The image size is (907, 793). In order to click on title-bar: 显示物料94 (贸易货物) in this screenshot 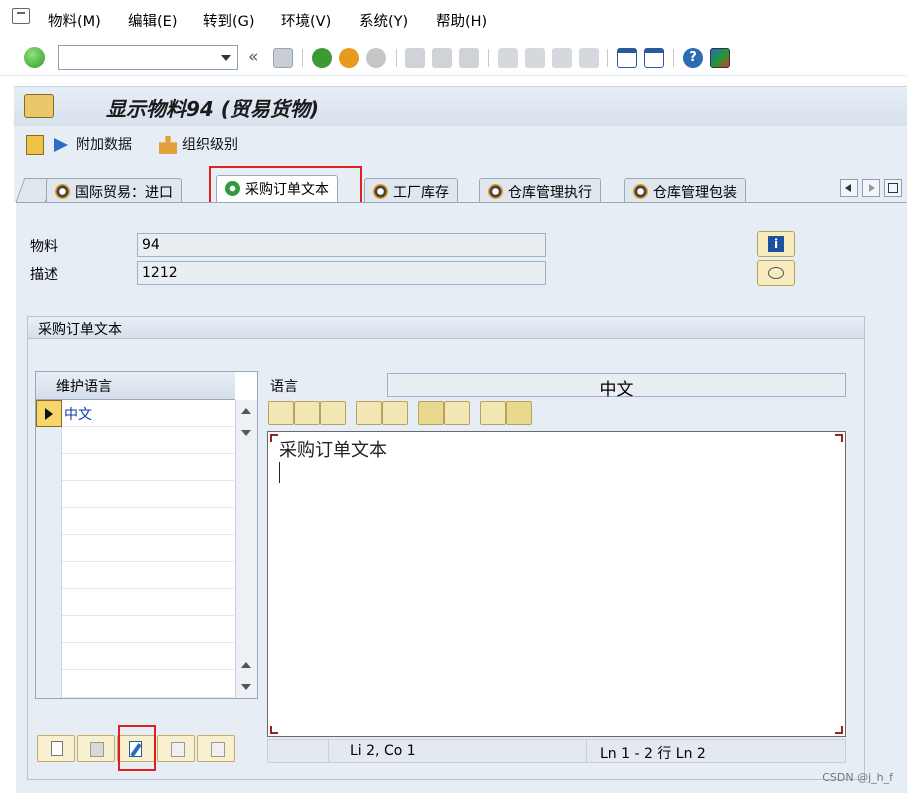, I will do `click(460, 106)`.